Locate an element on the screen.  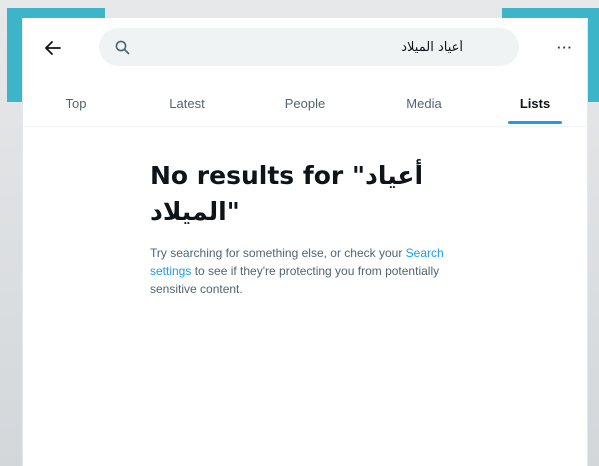
tab-label: People is located at coordinates (305, 103).